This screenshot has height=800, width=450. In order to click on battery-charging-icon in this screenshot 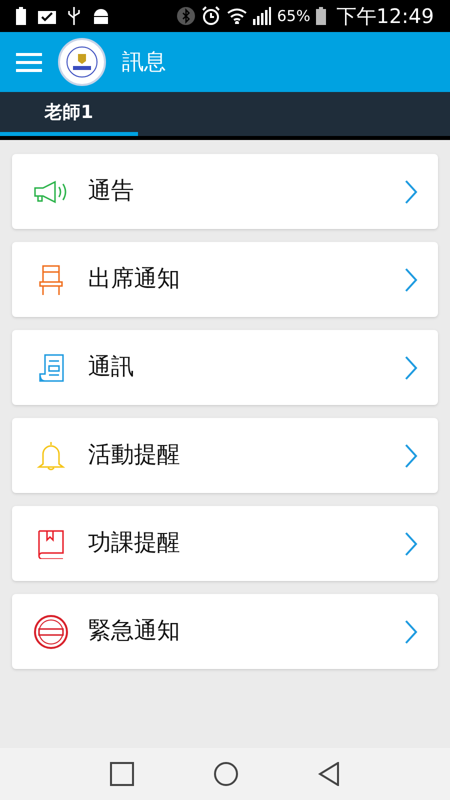, I will do `click(321, 16)`.